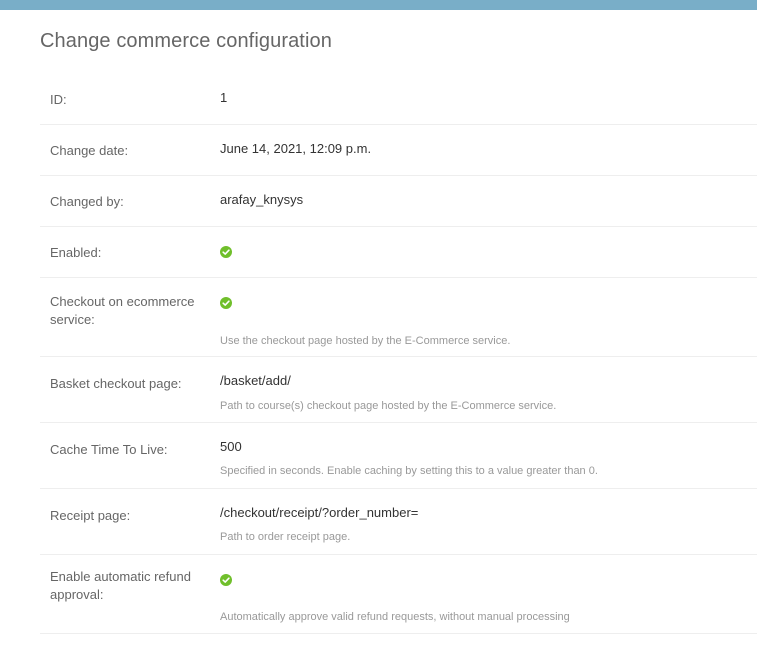 Image resolution: width=757 pixels, height=655 pixels. What do you see at coordinates (296, 148) in the screenshot?
I see `field-value-change-date: June 14, 2021, 12:09 p.m.` at bounding box center [296, 148].